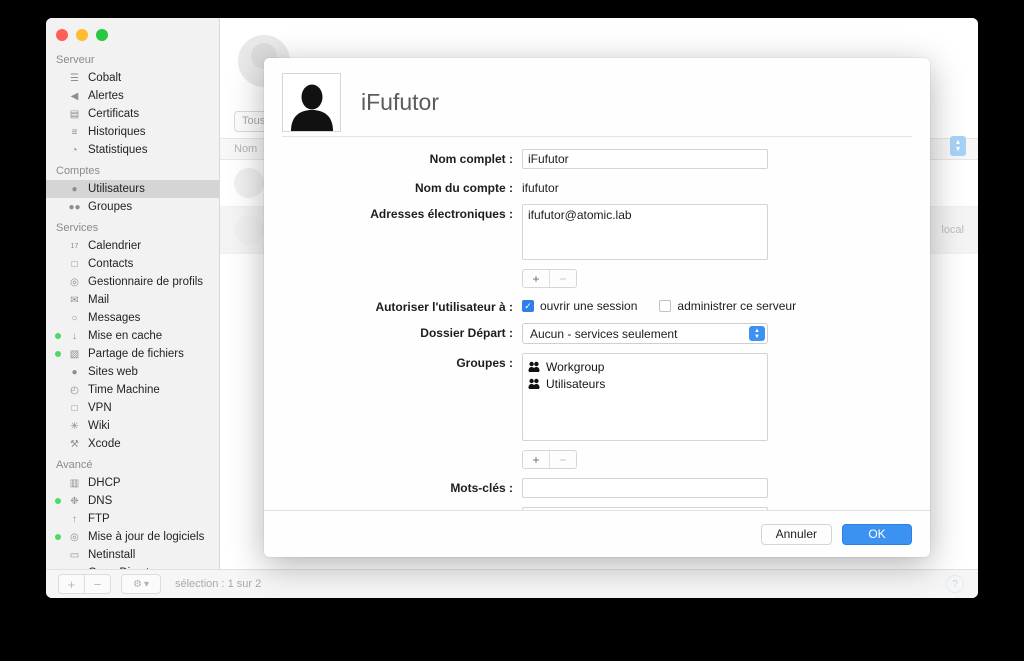  I want to click on ftp-icon: ↑, so click(74, 519).